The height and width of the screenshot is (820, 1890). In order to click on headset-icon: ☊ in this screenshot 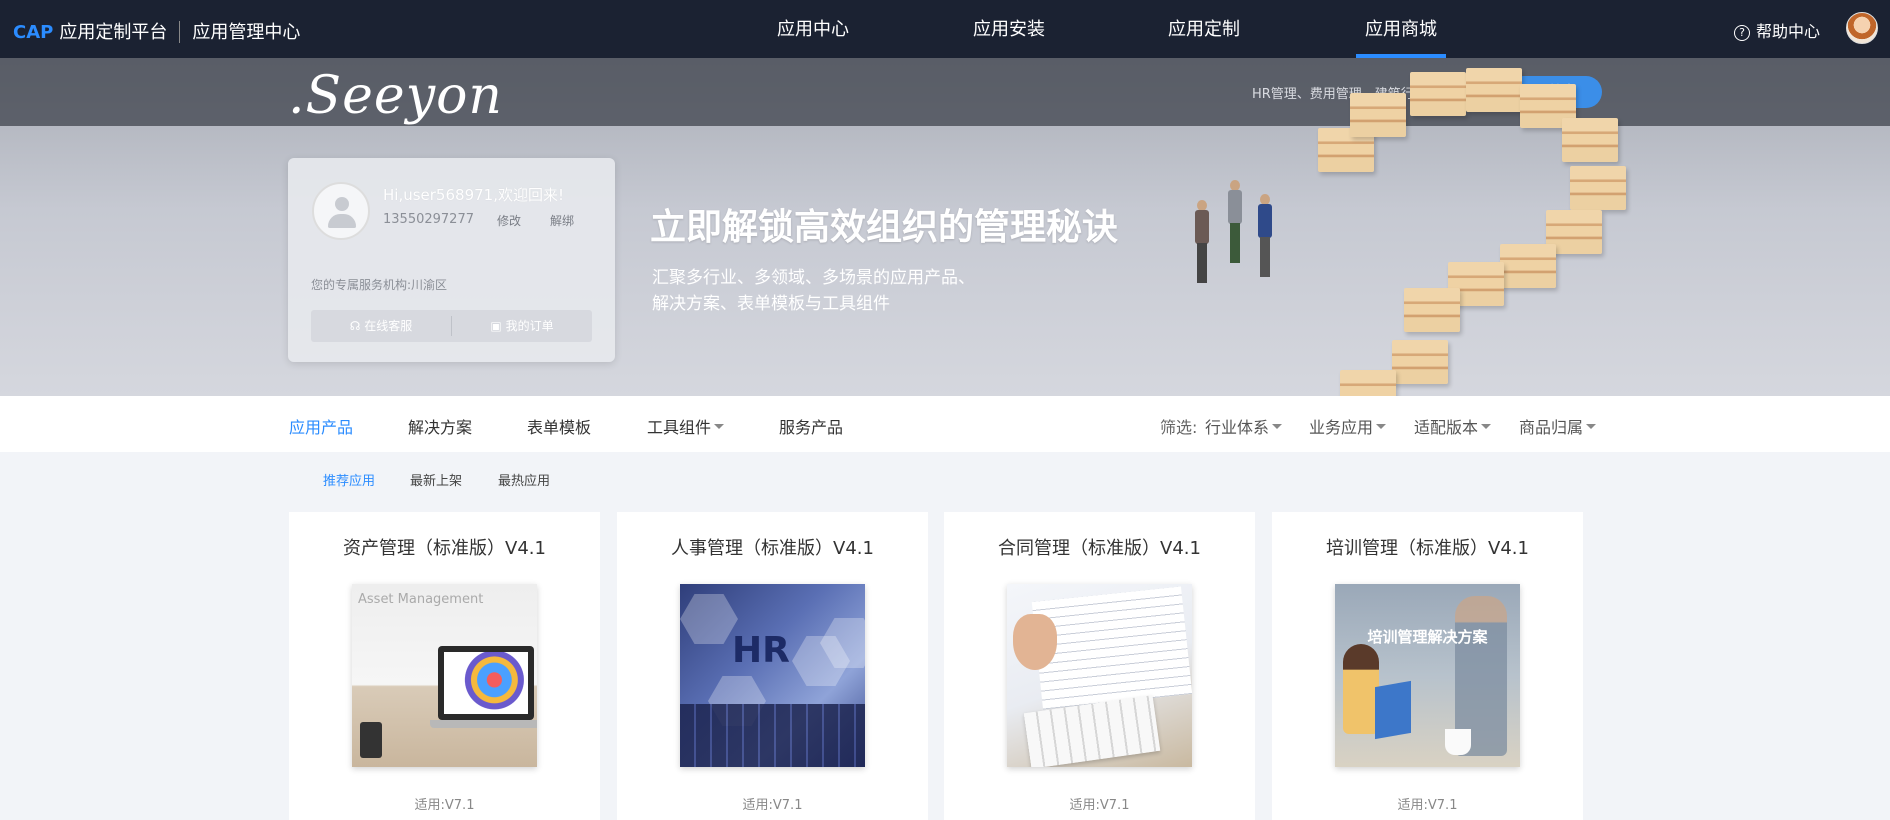, I will do `click(357, 326)`.